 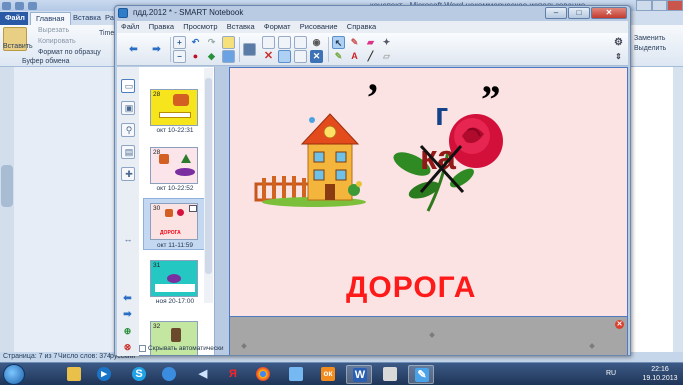 What do you see at coordinates (18, 46) in the screenshot?
I see `paste-button: Вставить` at bounding box center [18, 46].